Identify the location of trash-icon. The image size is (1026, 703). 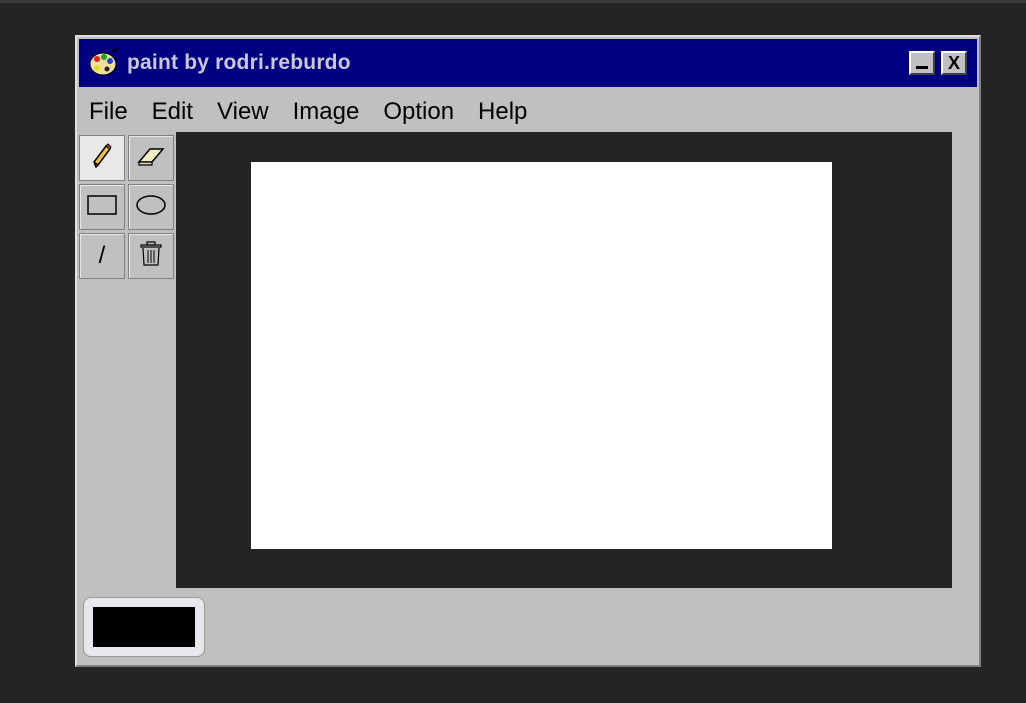
(151, 256).